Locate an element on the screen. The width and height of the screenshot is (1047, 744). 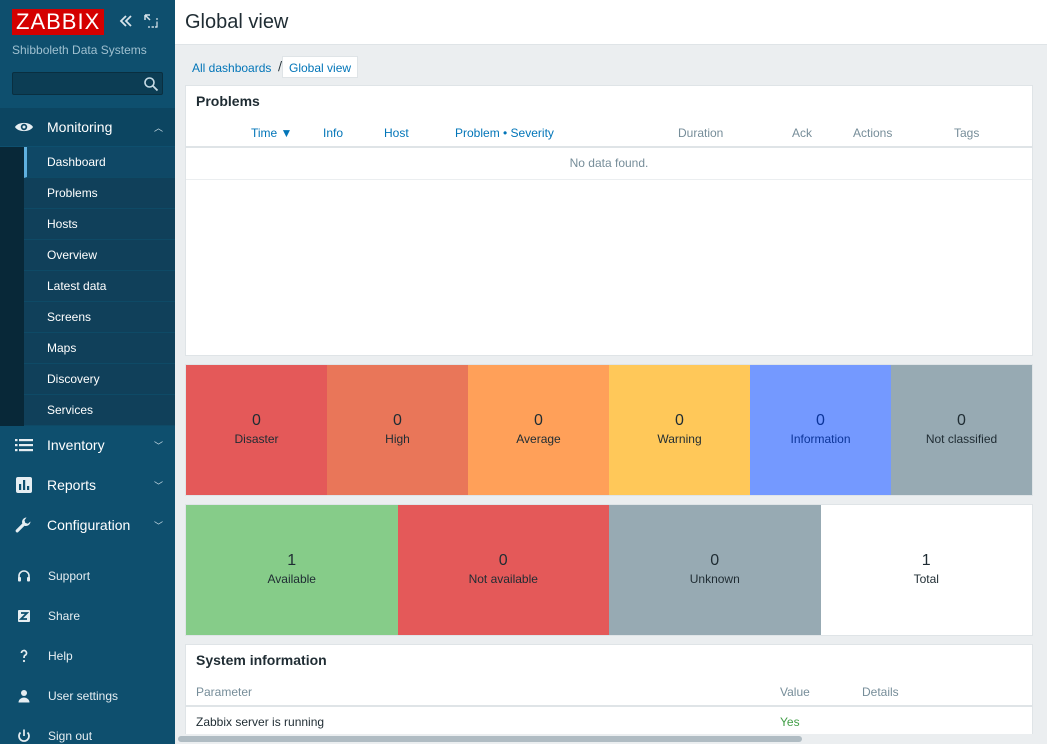
logo-row: ZABBIX is located at coordinates (87, 22).